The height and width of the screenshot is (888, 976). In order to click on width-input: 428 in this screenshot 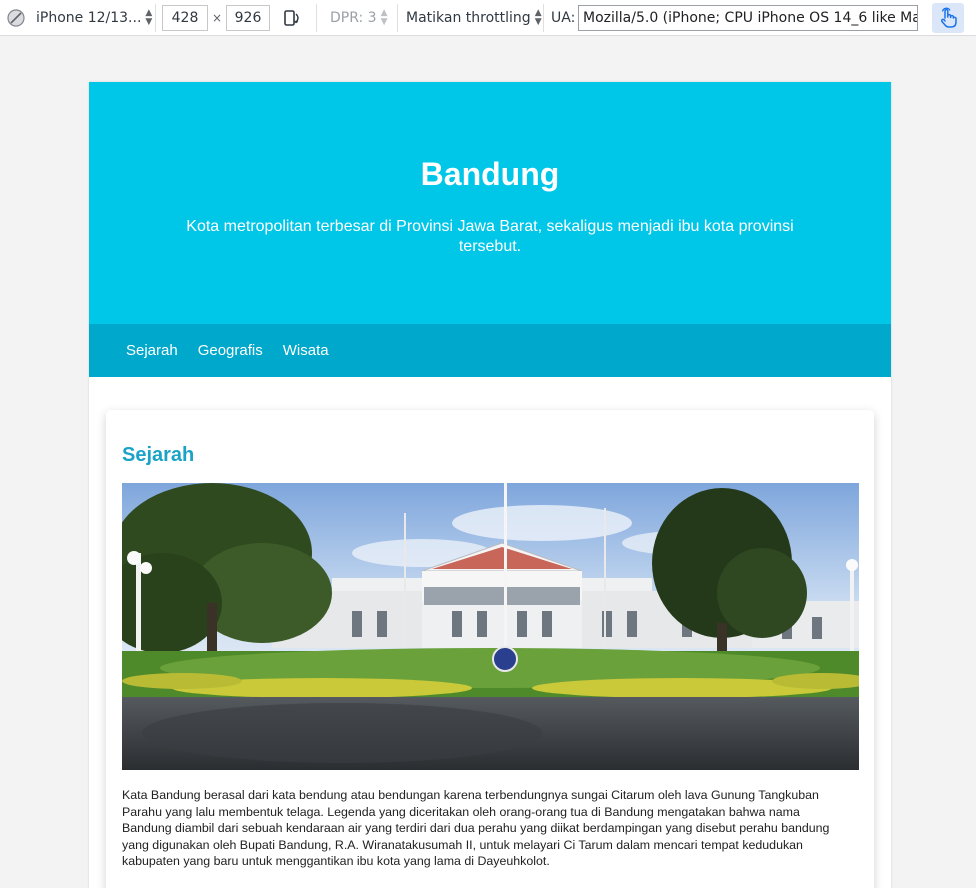, I will do `click(185, 18)`.